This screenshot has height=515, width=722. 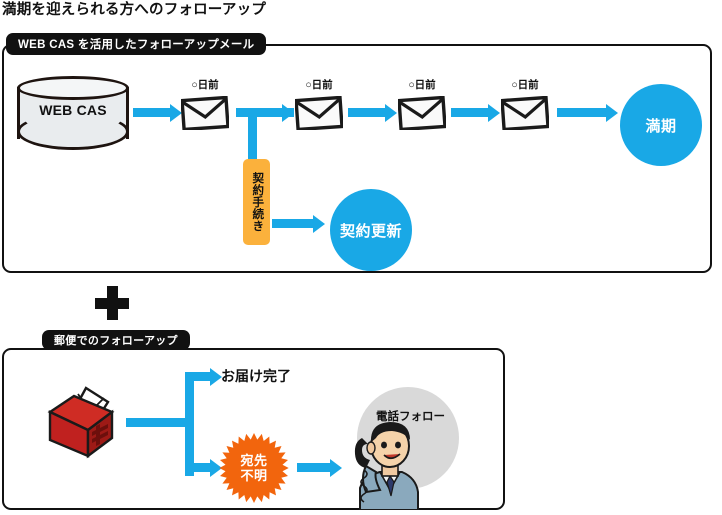 What do you see at coordinates (134, 10) in the screenshot?
I see `page-title: 満期を迎えられる方へのフォローアップ` at bounding box center [134, 10].